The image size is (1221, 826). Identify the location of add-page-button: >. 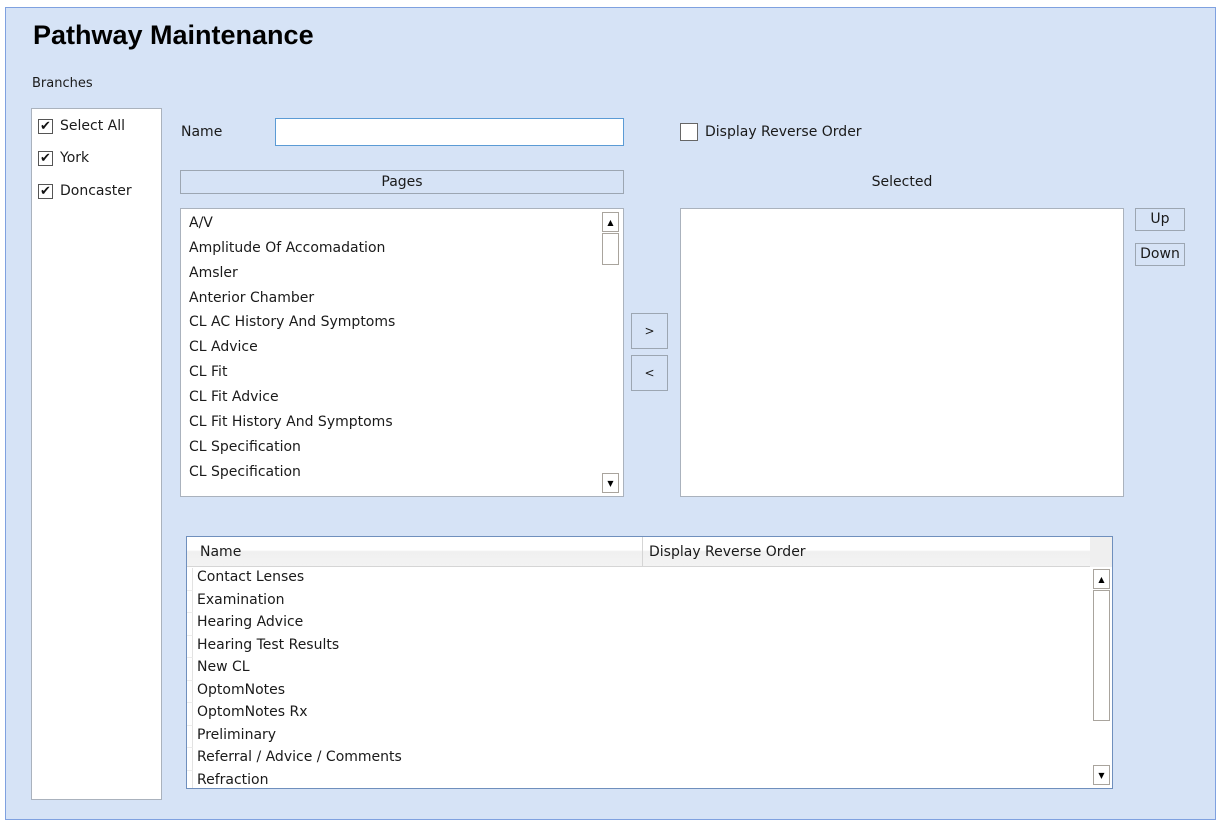
(649, 331).